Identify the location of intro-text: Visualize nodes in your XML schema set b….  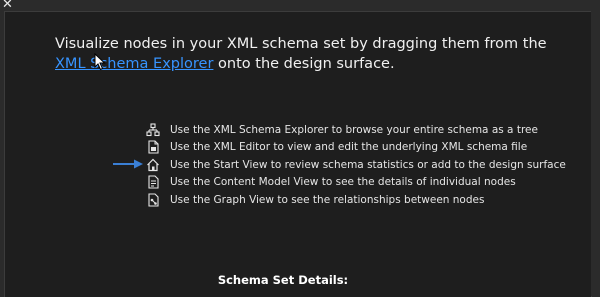
(310, 54).